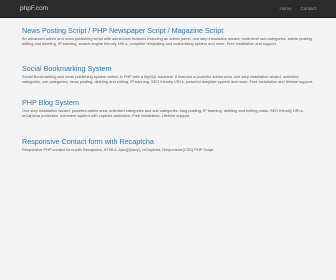 The width and height of the screenshot is (336, 280). What do you see at coordinates (169, 102) in the screenshot?
I see `item-title-link: PHP Blog System` at bounding box center [169, 102].